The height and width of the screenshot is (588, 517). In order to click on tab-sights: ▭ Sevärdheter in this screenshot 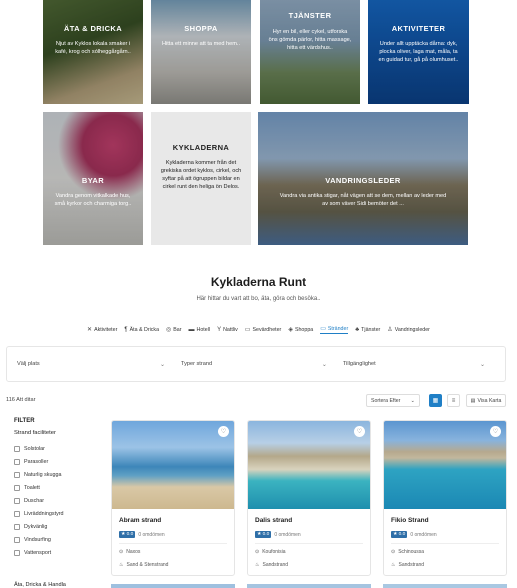, I will do `click(263, 329)`.